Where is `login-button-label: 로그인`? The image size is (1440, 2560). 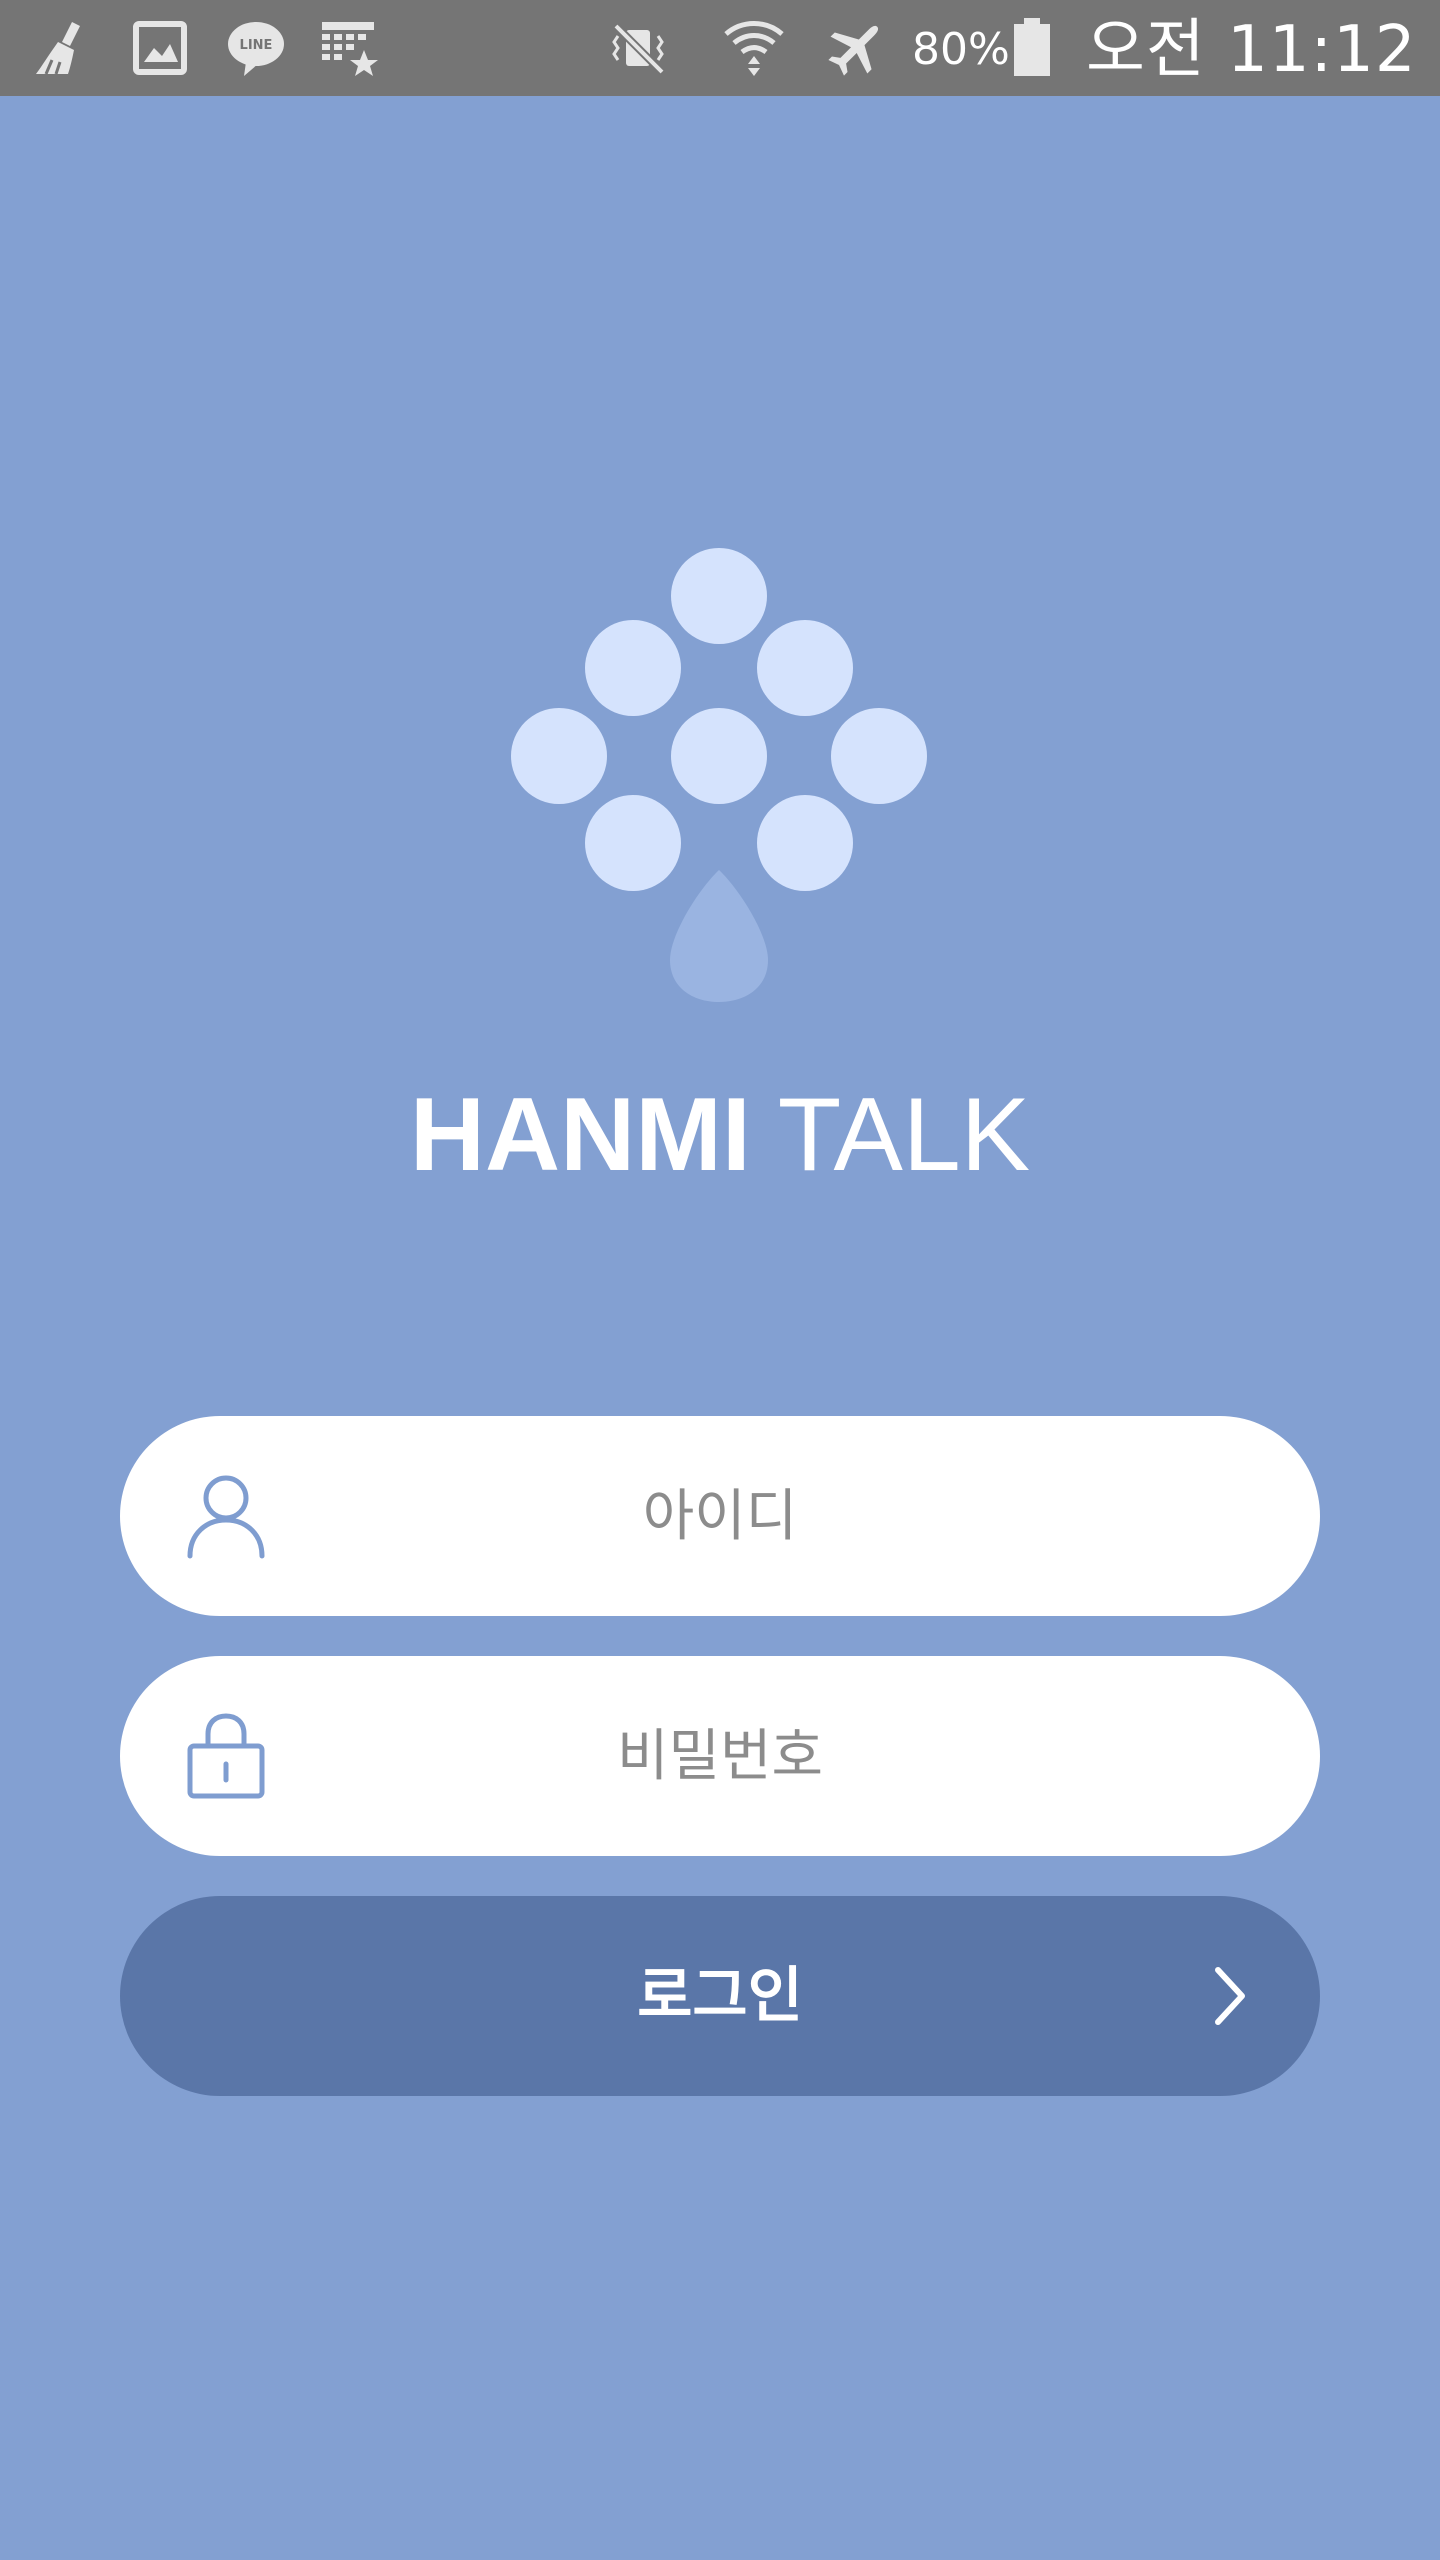
login-button-label: 로그인 is located at coordinates (720, 1996).